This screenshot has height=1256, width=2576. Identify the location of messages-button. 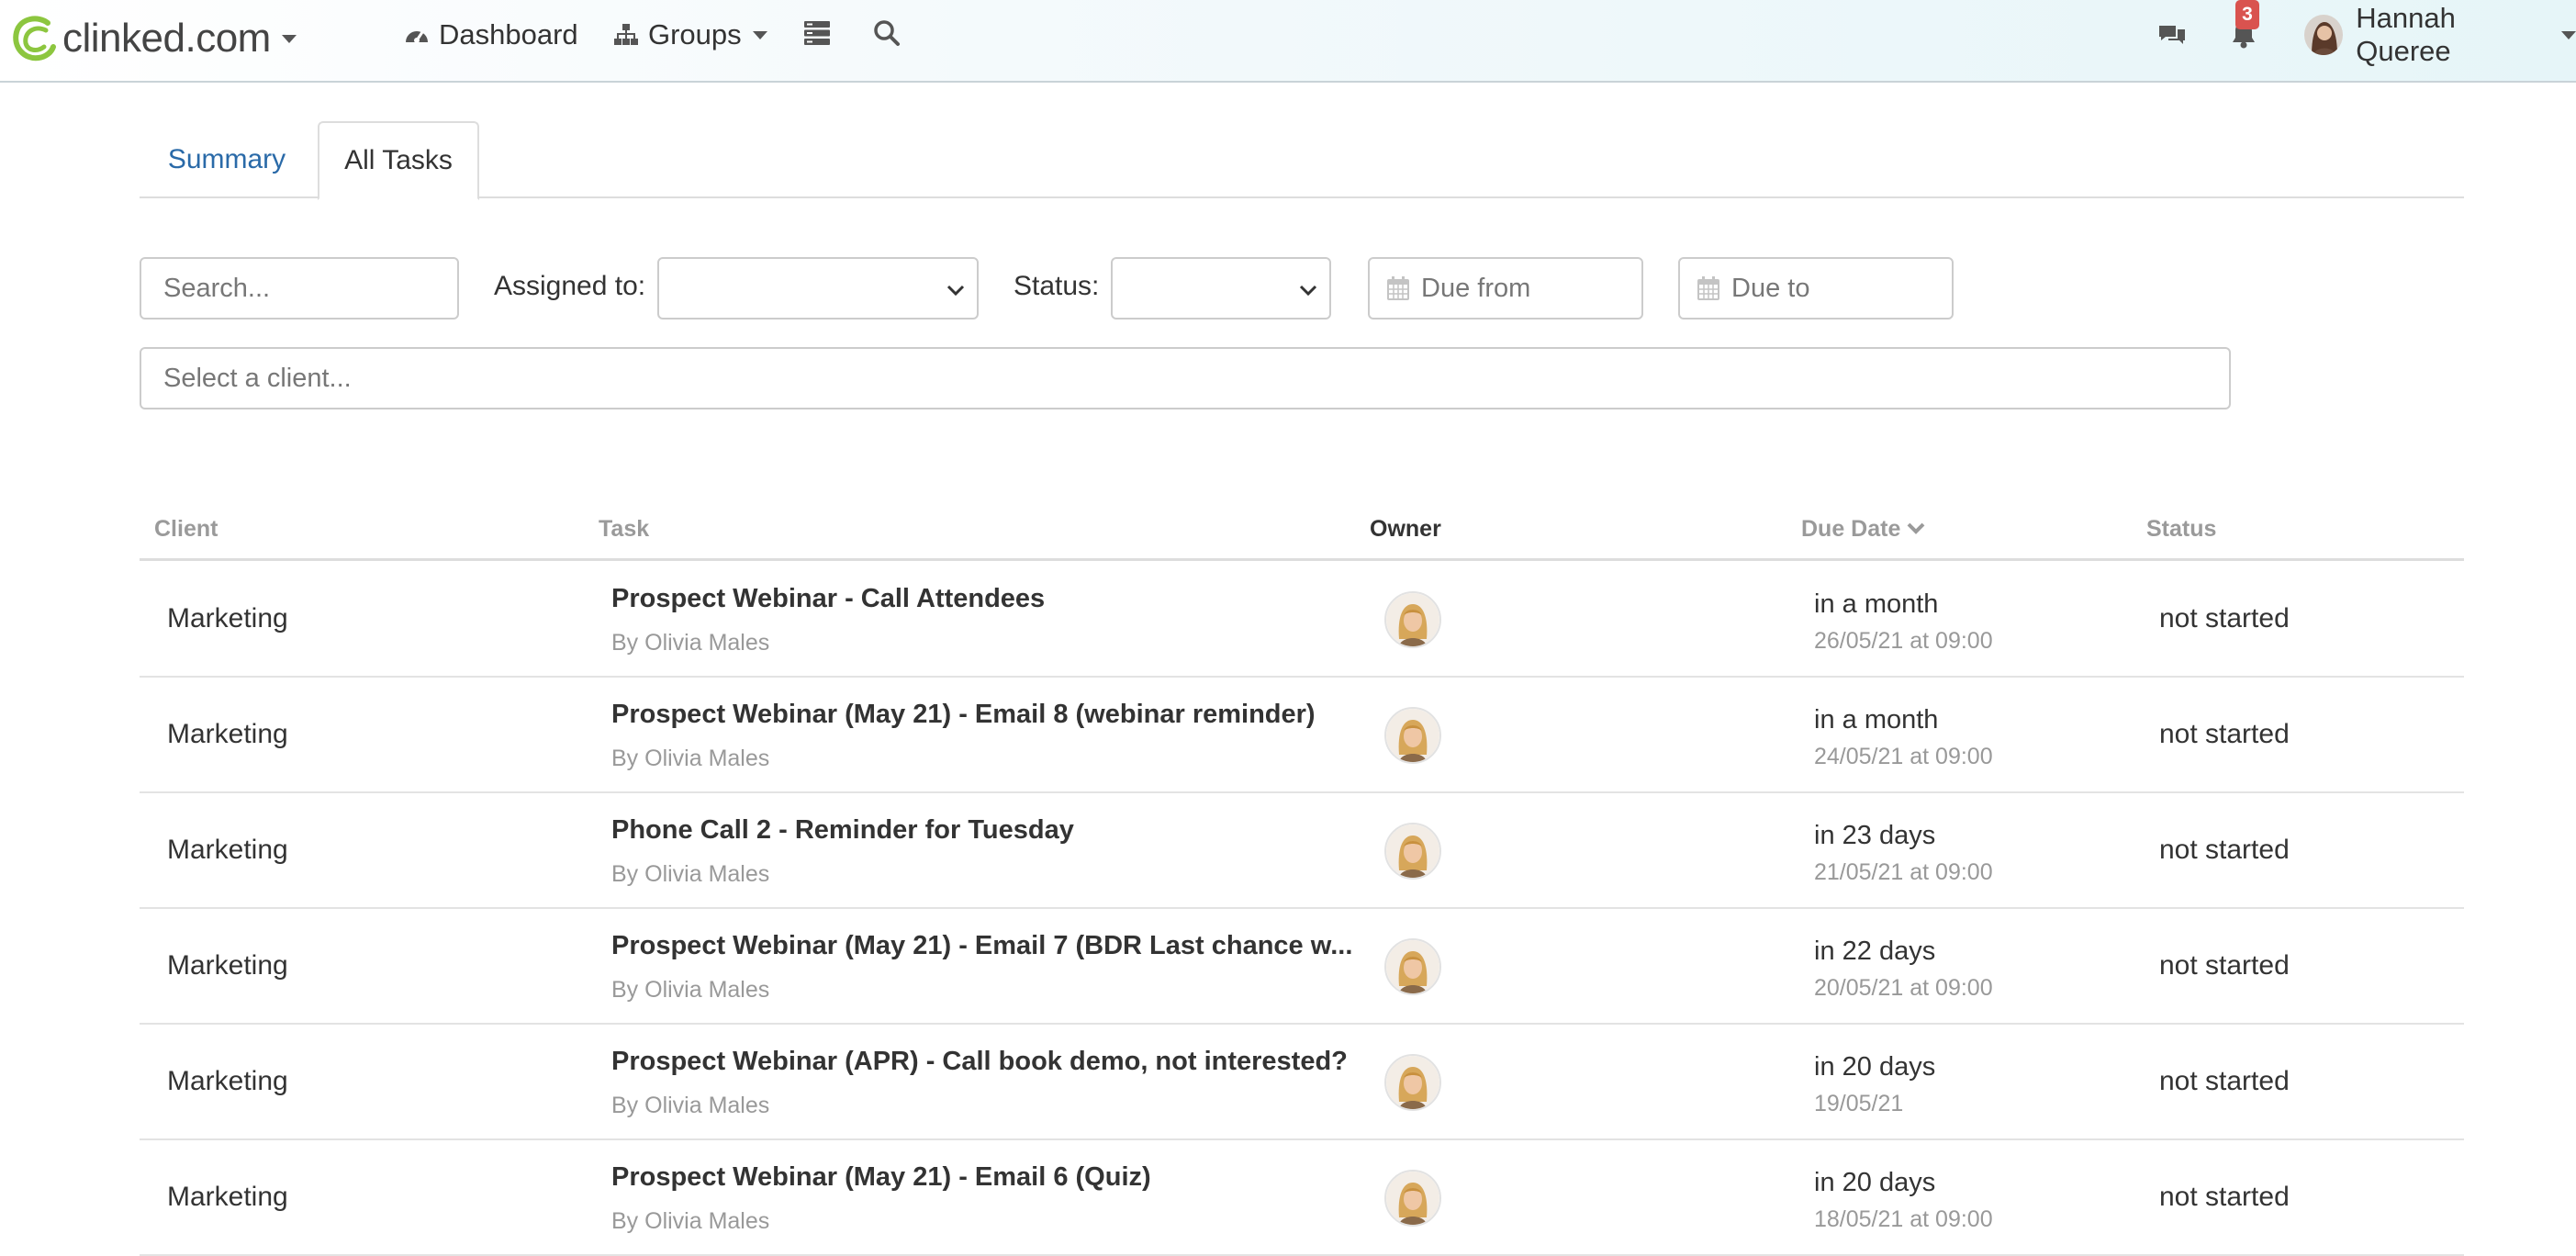
(2172, 34).